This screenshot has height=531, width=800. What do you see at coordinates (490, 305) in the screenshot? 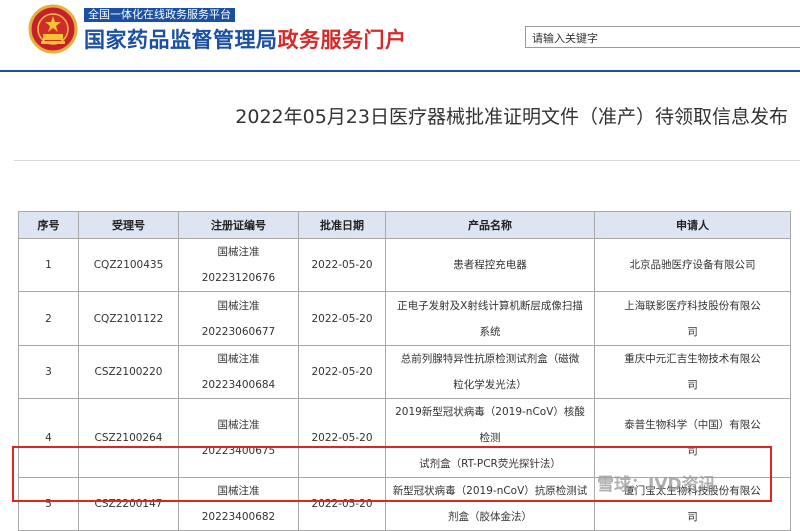
I see `product-line: 正电子发射及X射线计算机断层成像扫描` at bounding box center [490, 305].